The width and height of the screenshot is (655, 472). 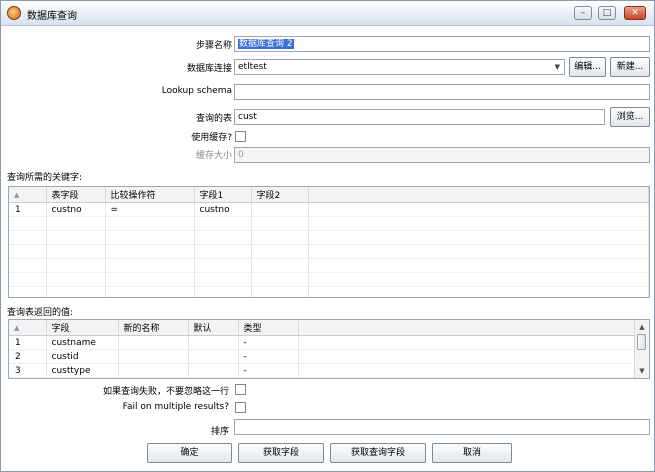 What do you see at coordinates (165, 392) in the screenshot?
I see `fail-no-ignore-label: 如果查询失败，不要忽略这一行` at bounding box center [165, 392].